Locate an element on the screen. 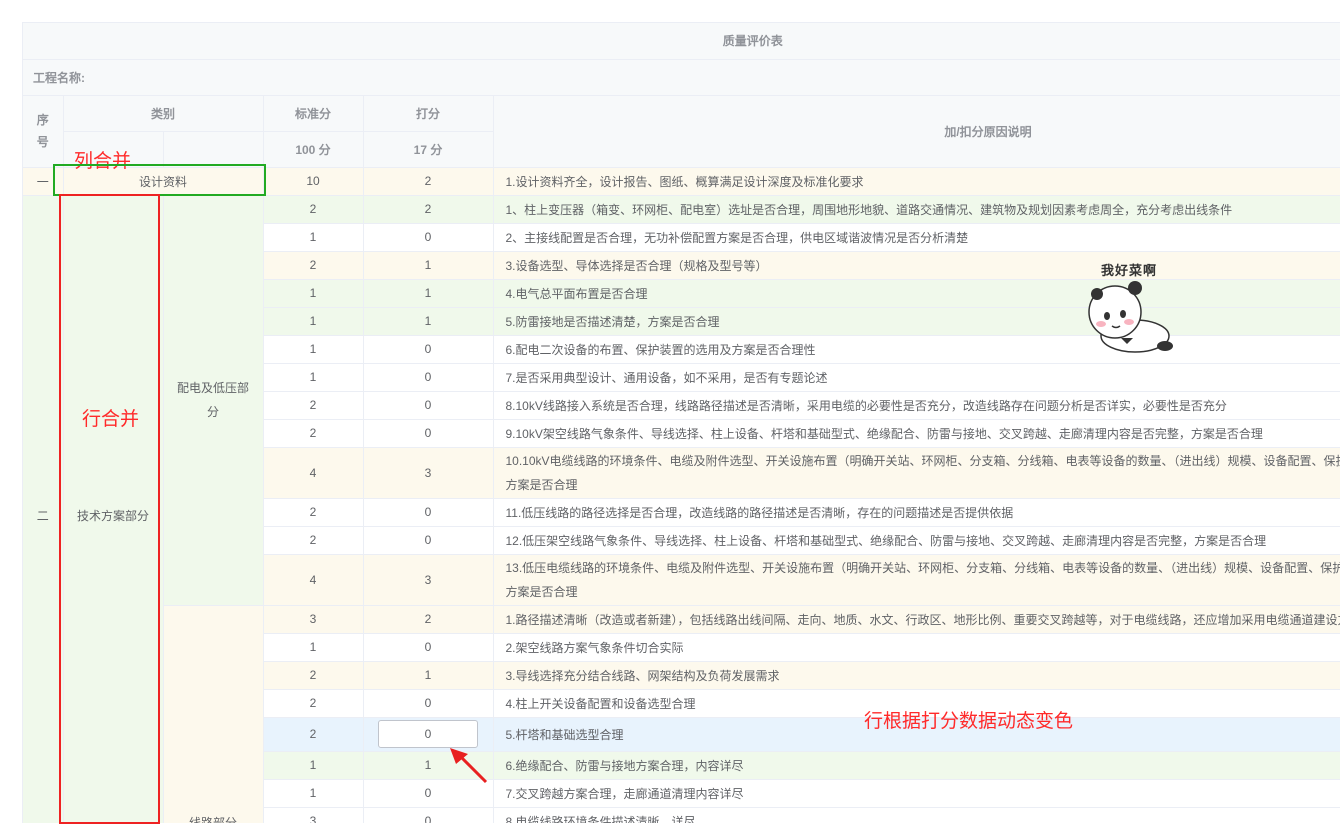 Image resolution: width=1340 pixels, height=834 pixels. table-title: 质量评价表 is located at coordinates (681, 41).